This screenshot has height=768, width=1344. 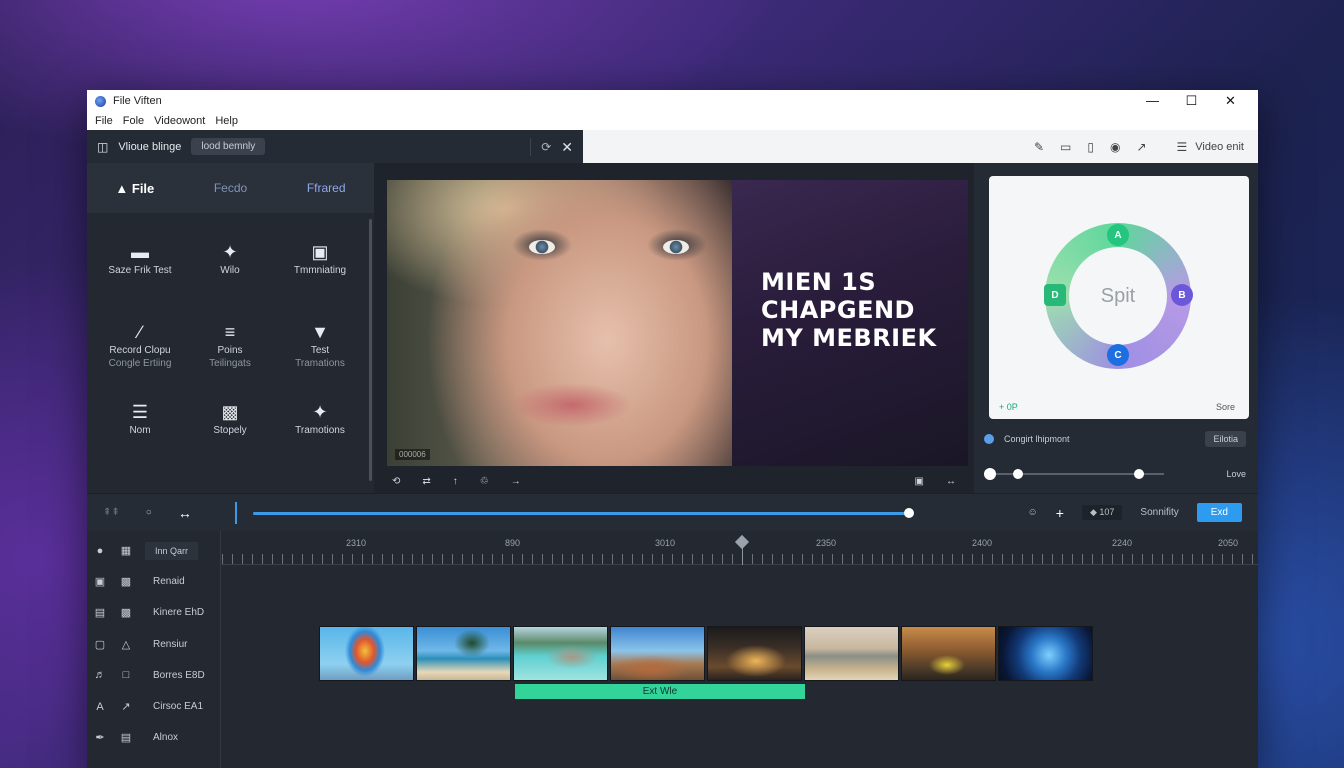 I want to click on slider-row: Love, so click(x=1115, y=474).